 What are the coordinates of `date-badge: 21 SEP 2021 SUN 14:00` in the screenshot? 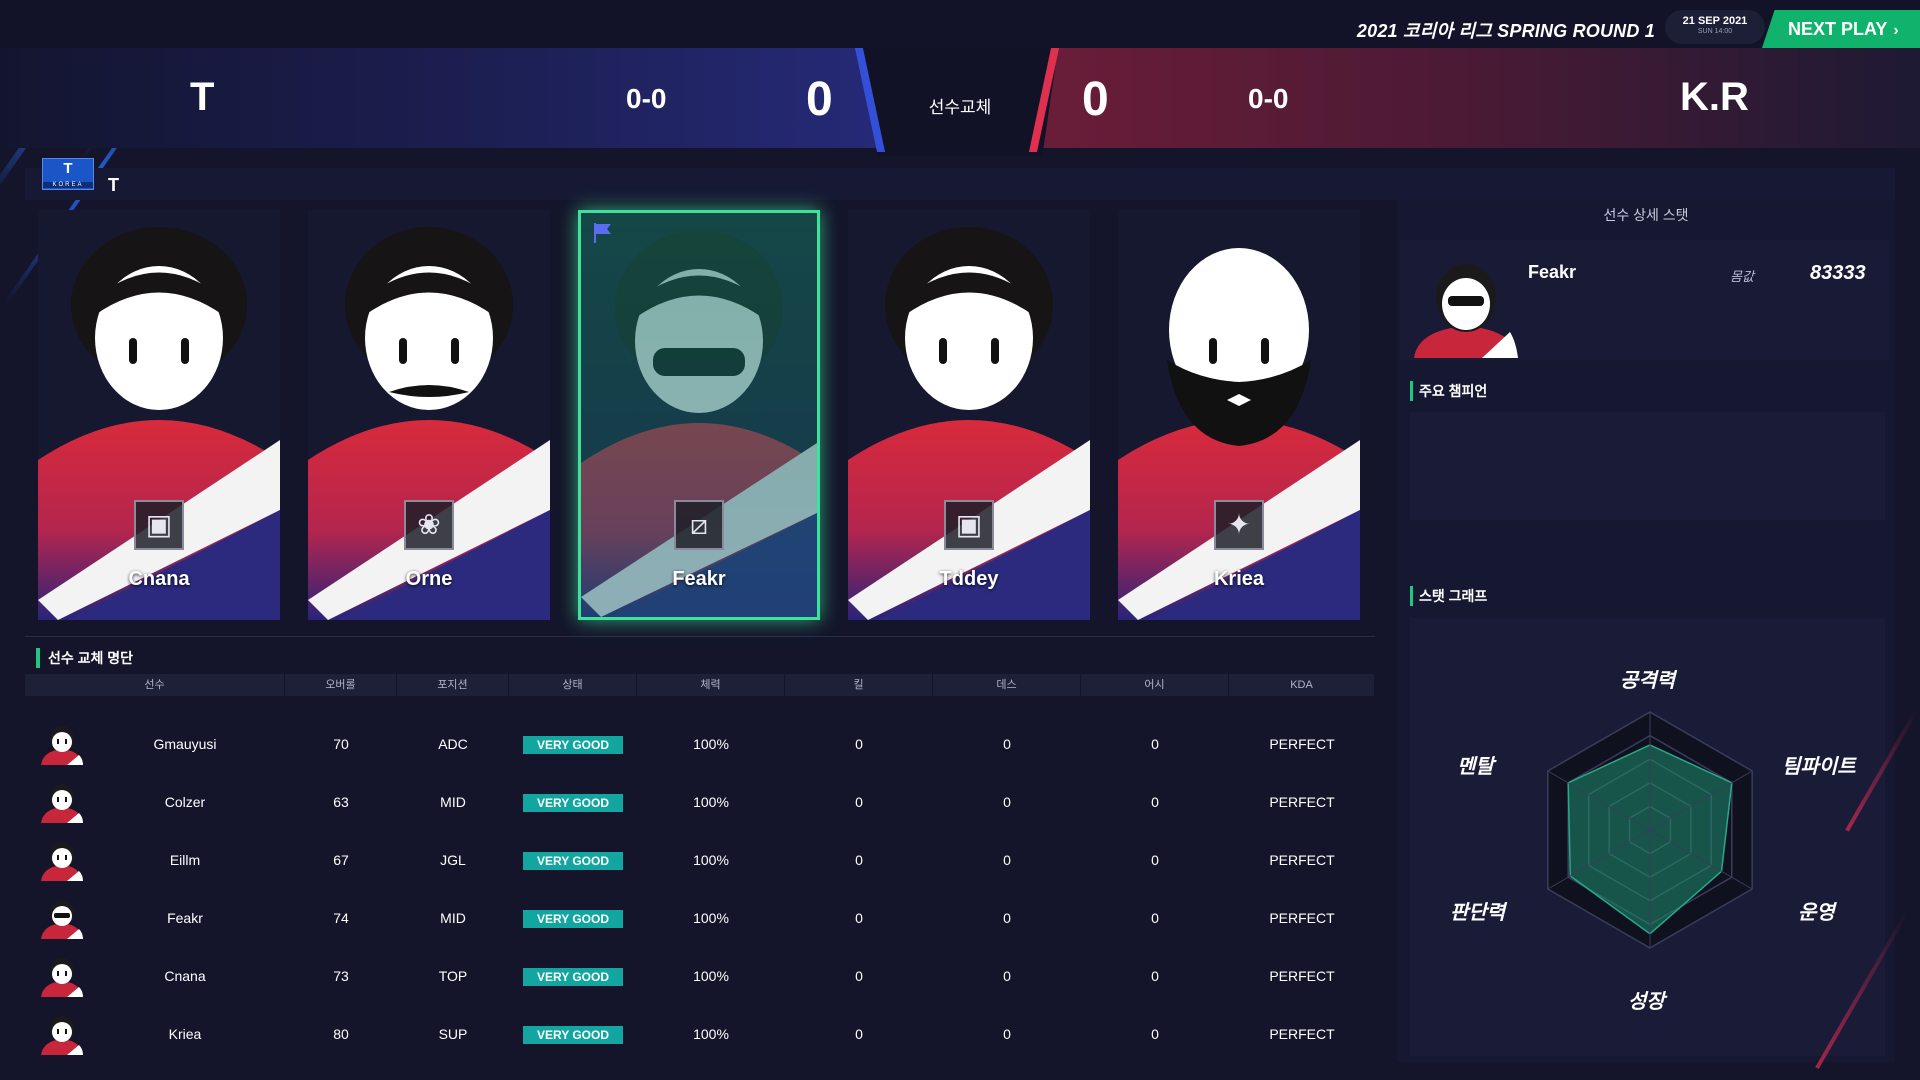 It's located at (1715, 27).